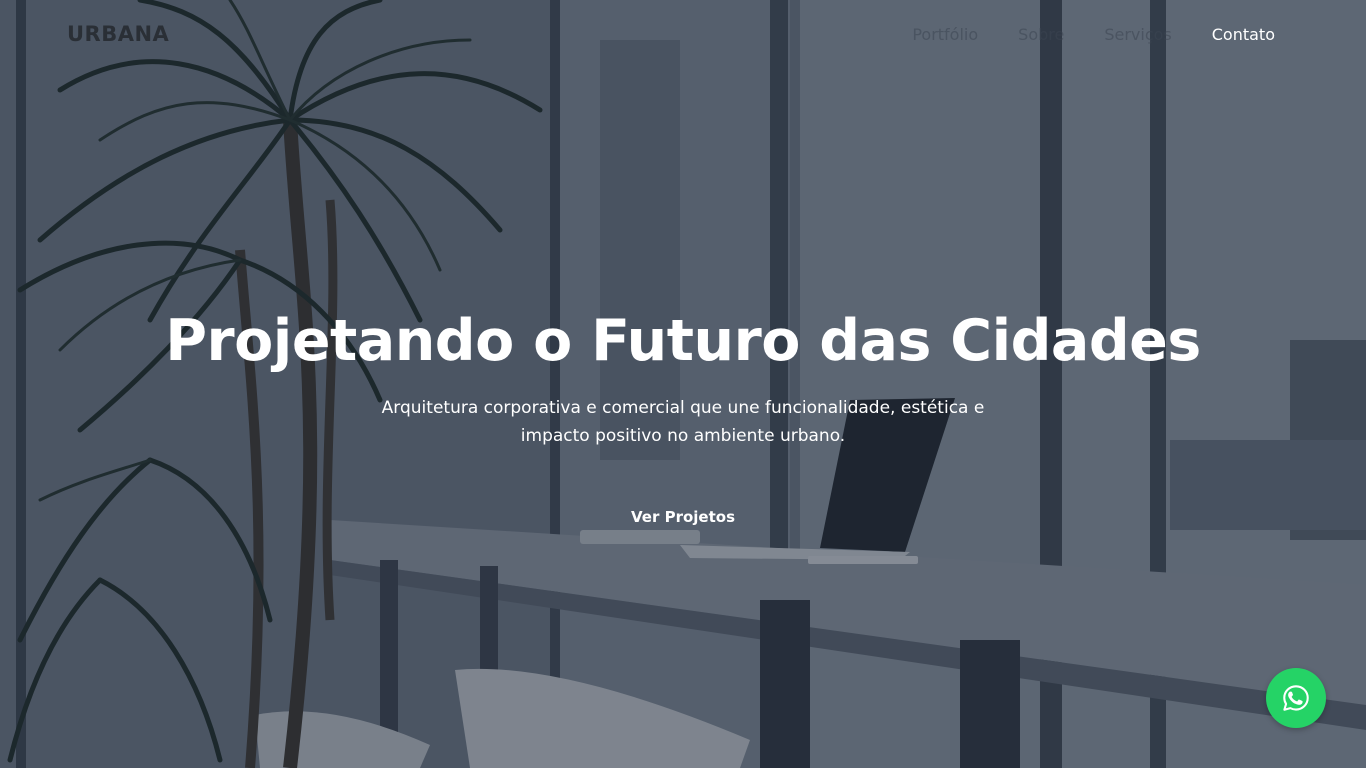 The image size is (1366, 768). Describe the element at coordinates (1041, 34) in the screenshot. I see `nav-link-sobre: Sobre` at that location.